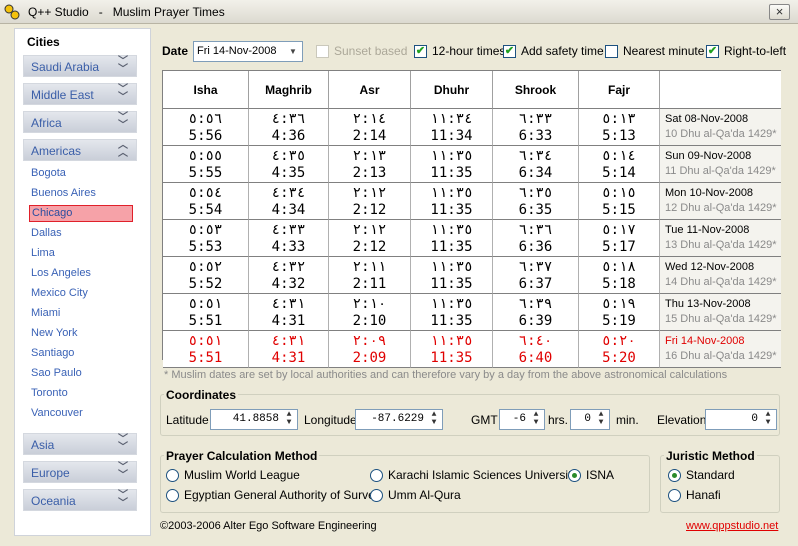  I want to click on time-cell: ٢:١٤ 2:14, so click(370, 127).